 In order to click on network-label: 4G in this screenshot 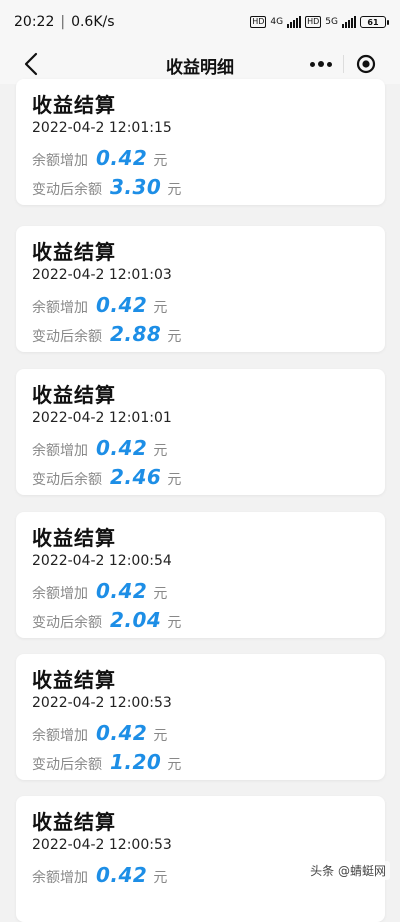, I will do `click(277, 22)`.